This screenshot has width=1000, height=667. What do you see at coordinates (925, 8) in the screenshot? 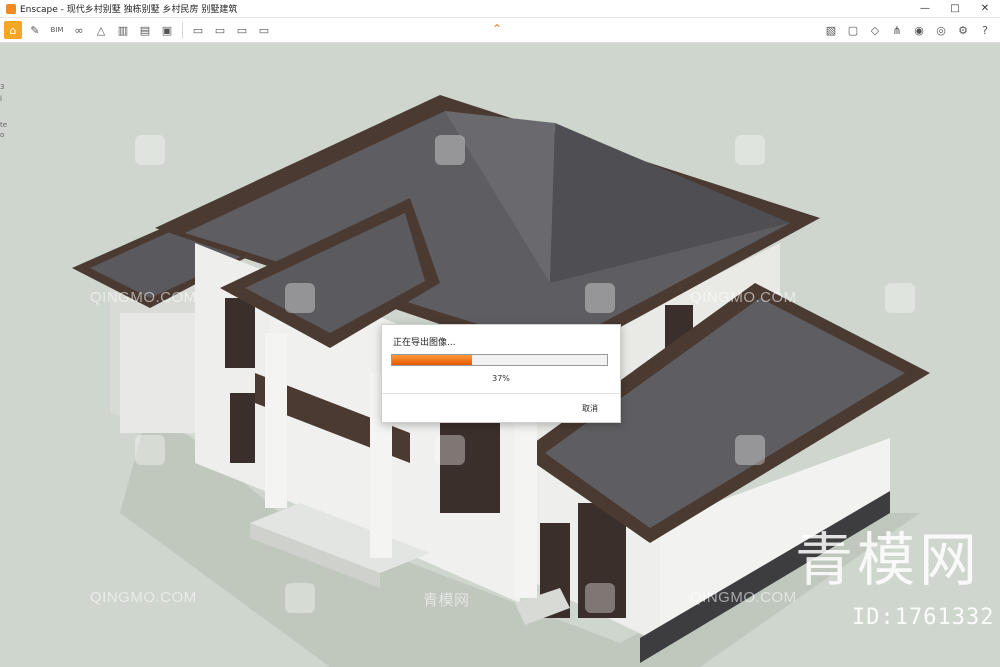
I see `minimize-button: —` at bounding box center [925, 8].